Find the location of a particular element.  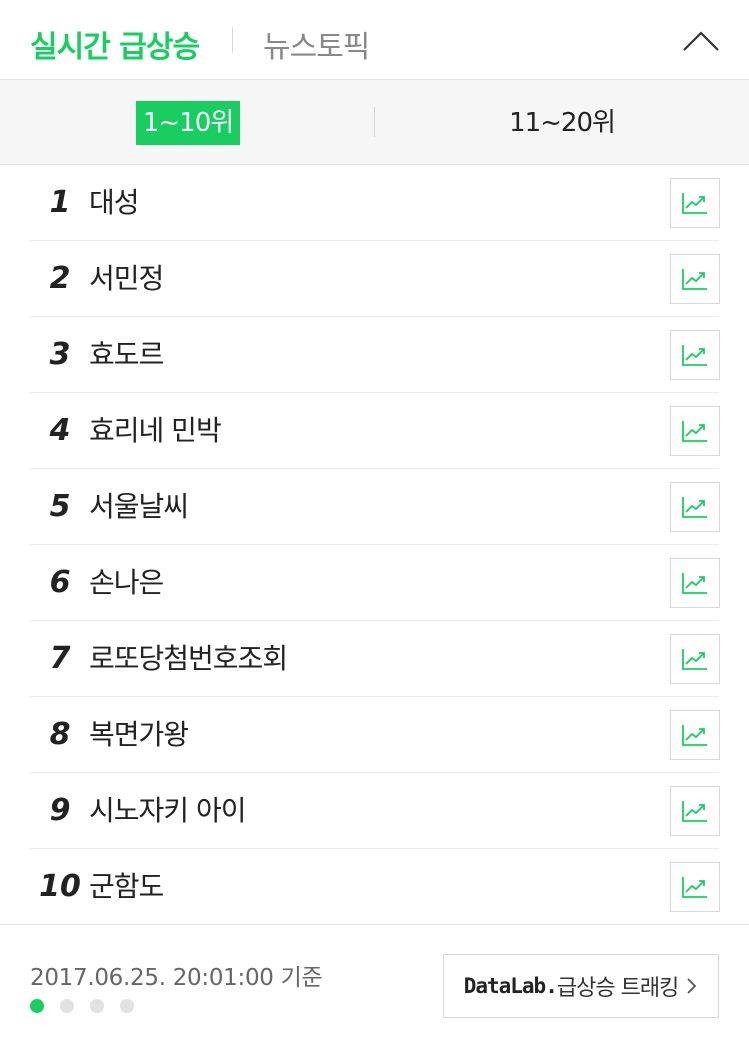

rank-number: 3 is located at coordinates (60, 354).